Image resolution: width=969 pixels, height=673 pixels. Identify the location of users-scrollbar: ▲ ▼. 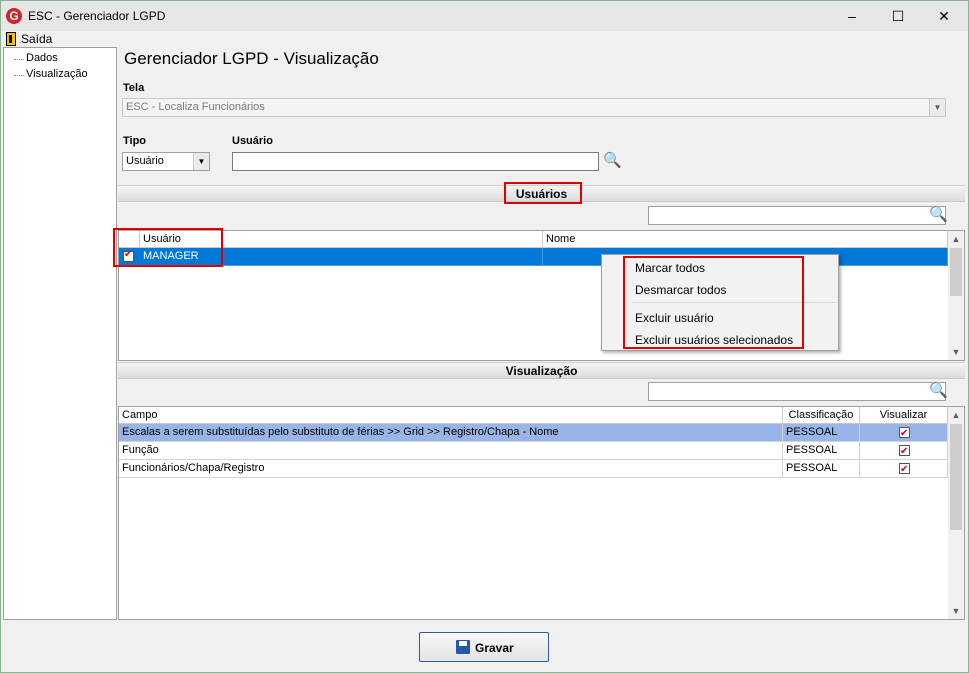
(956, 295).